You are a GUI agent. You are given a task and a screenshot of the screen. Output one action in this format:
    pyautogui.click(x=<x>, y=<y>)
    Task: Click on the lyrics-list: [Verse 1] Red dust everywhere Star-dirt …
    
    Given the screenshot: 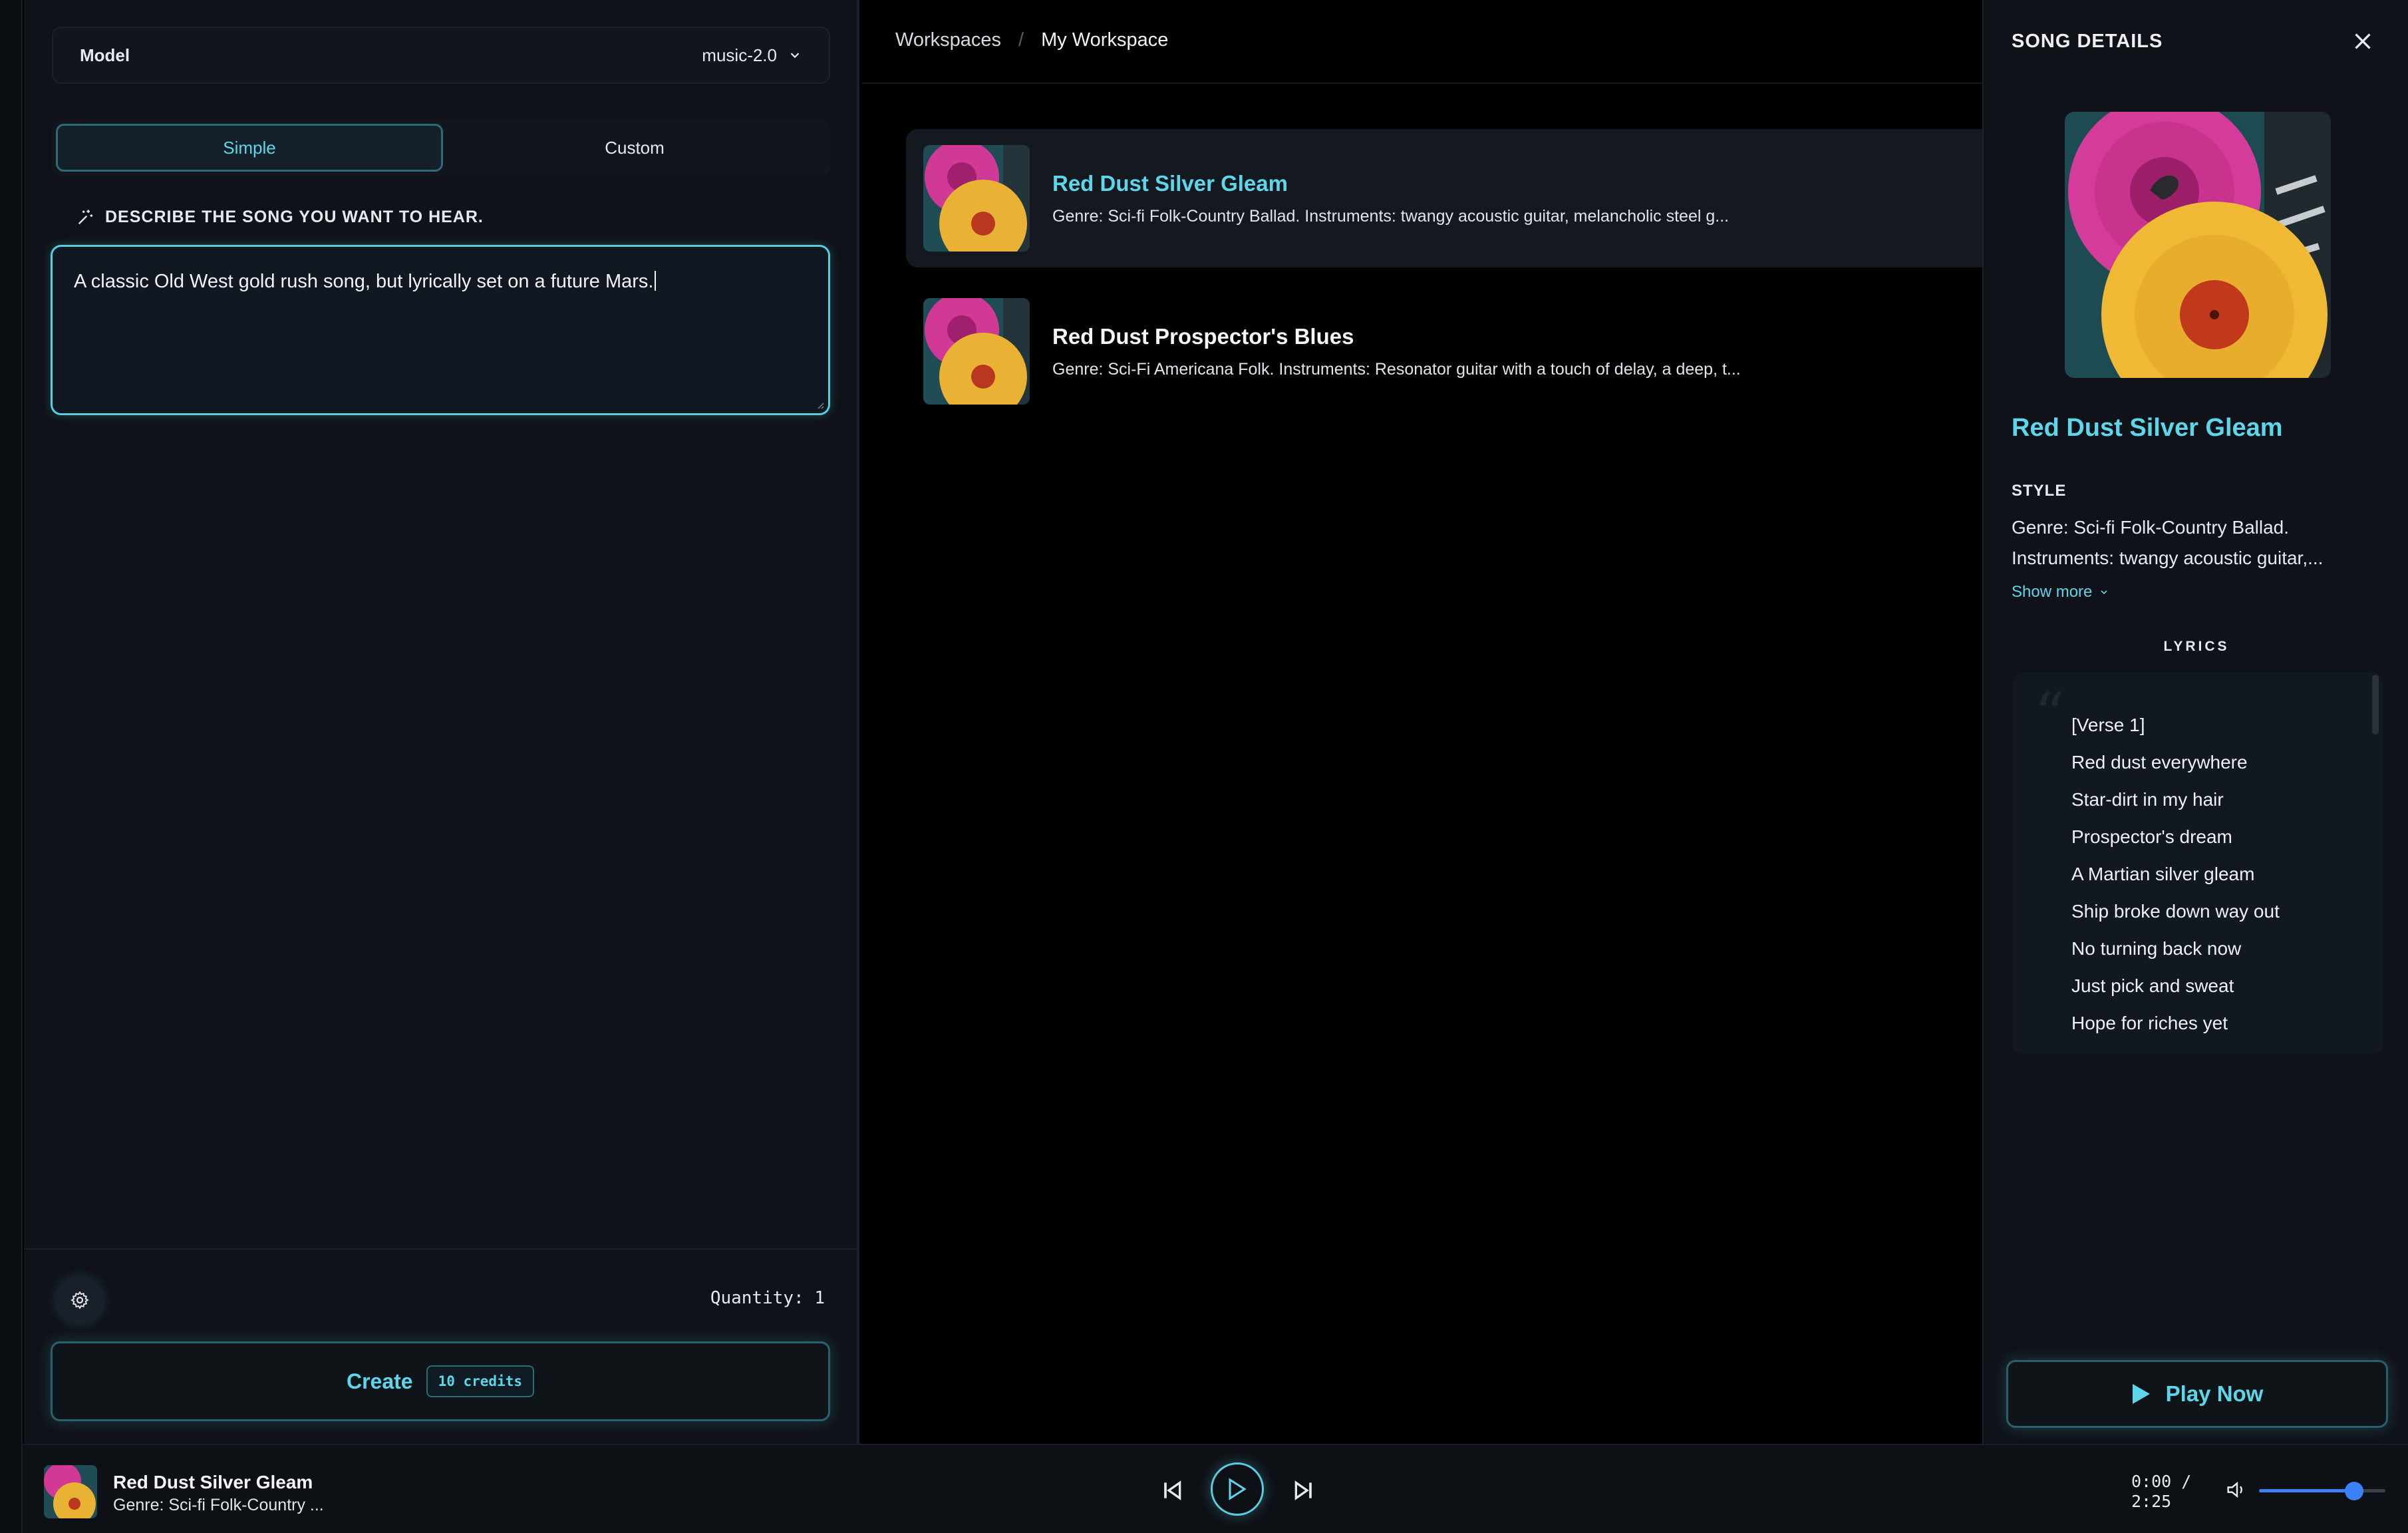 What is the action you would take?
    pyautogui.click(x=2175, y=874)
    